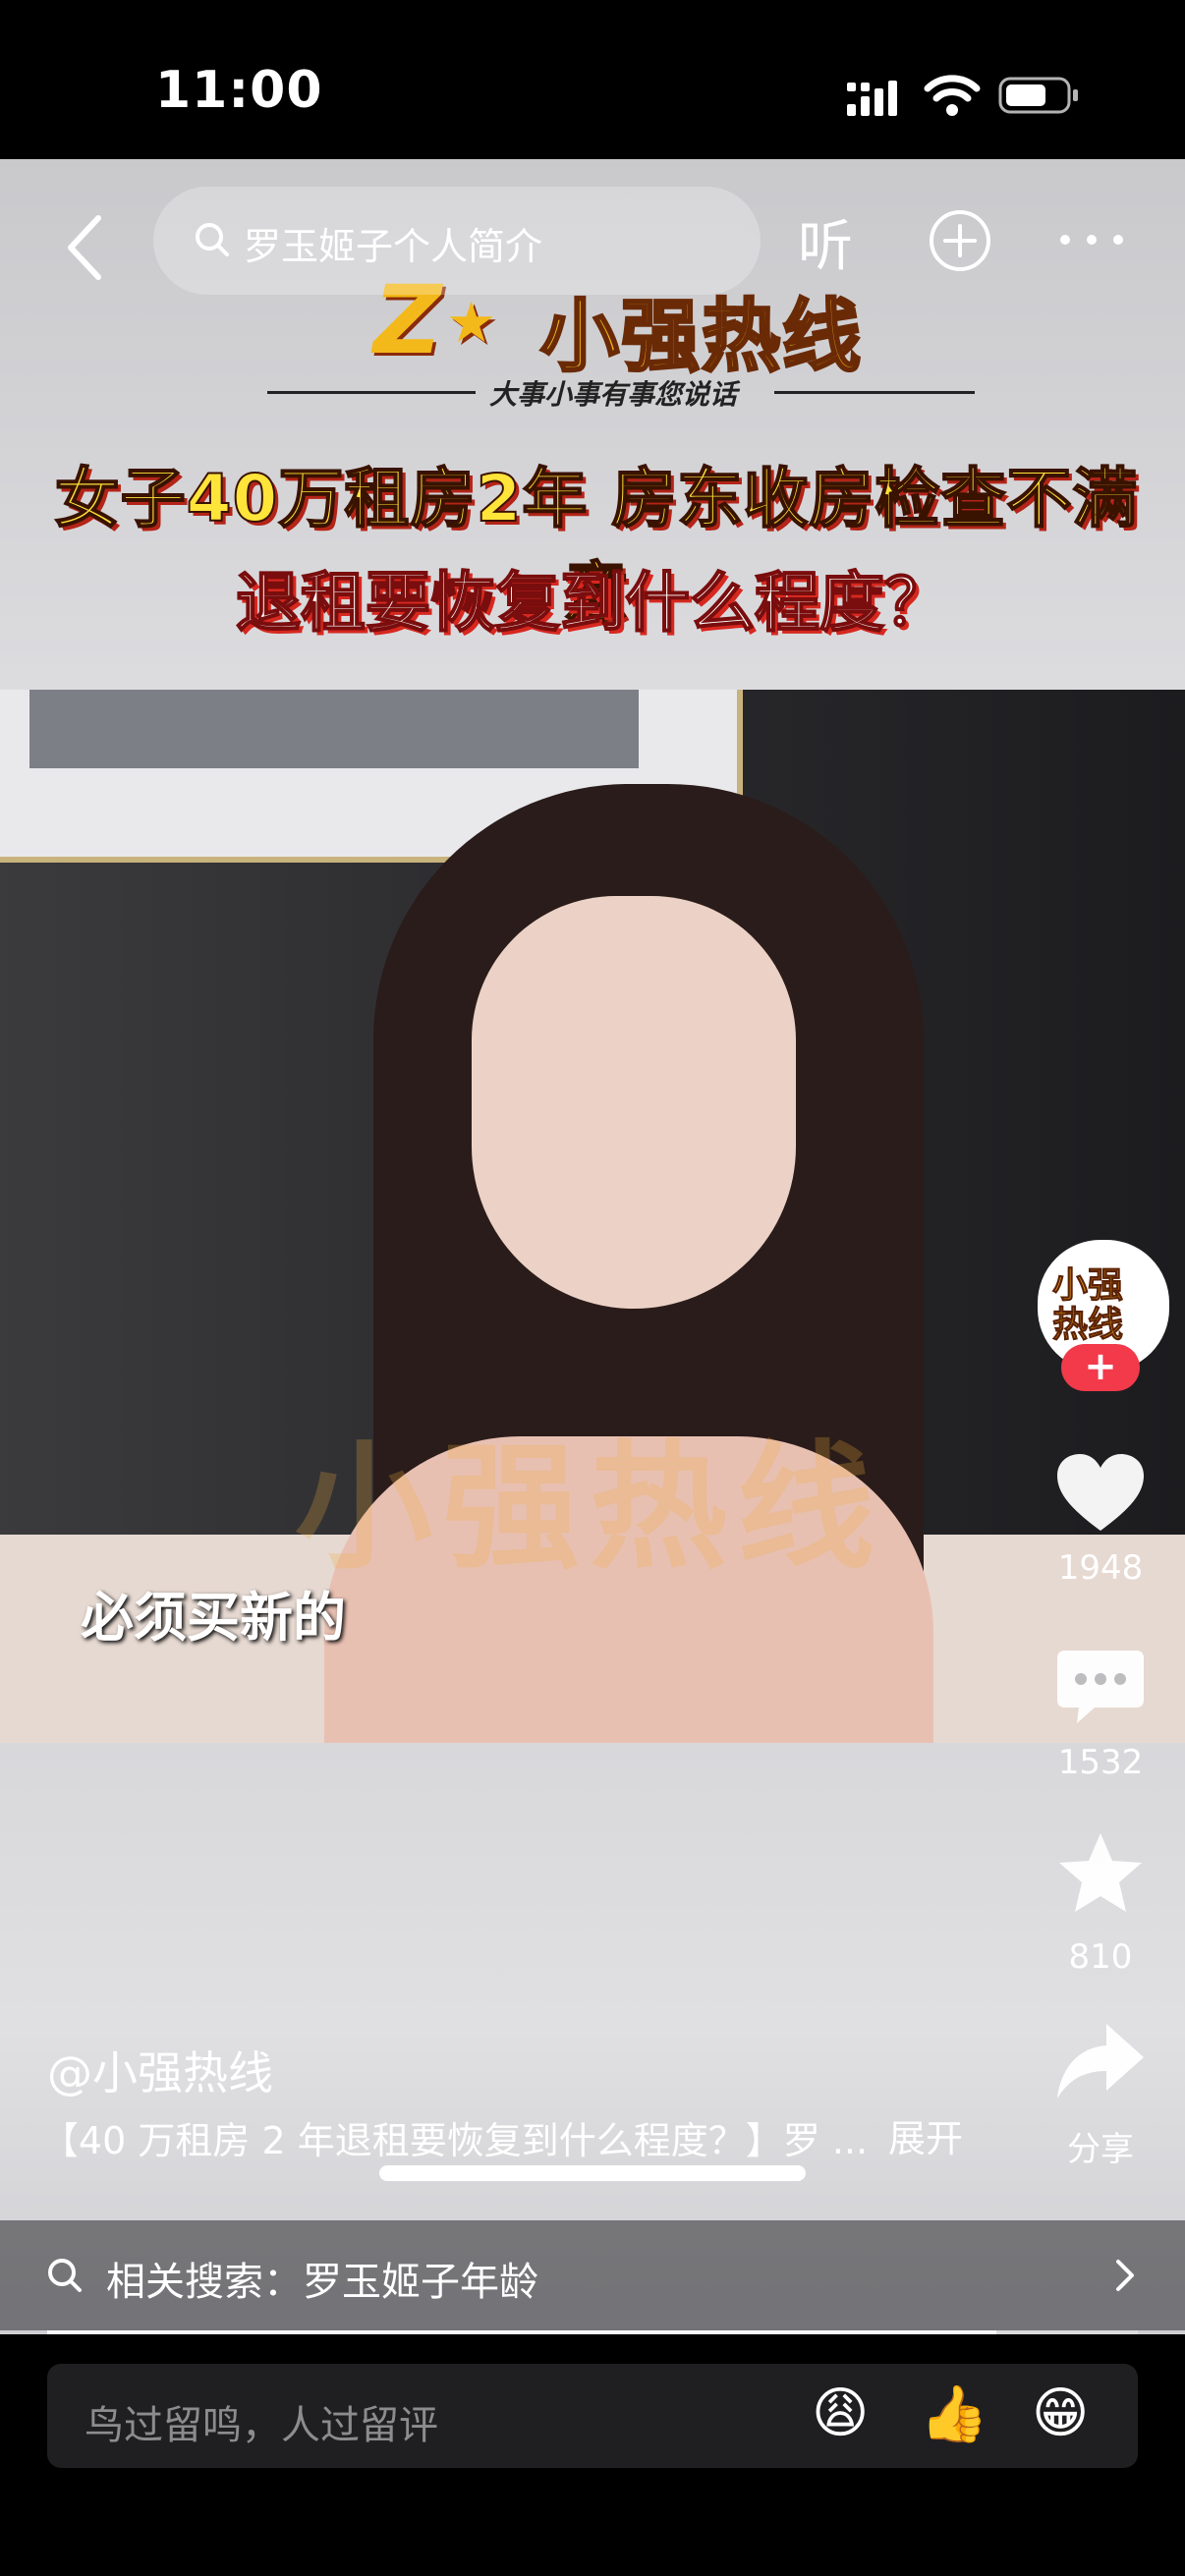 The height and width of the screenshot is (2576, 1185). I want to click on heart-icon, so click(1100, 1492).